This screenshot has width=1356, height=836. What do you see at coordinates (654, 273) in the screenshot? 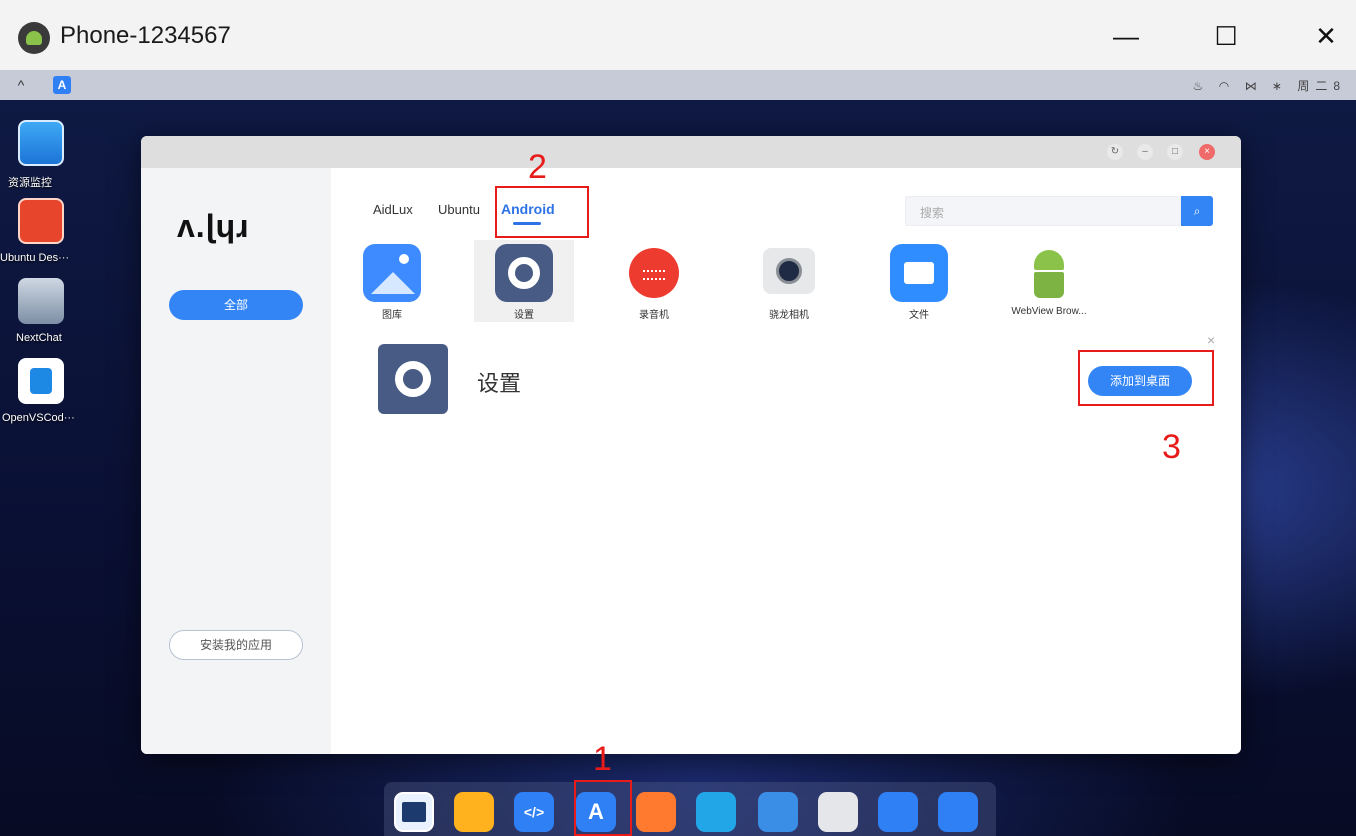
I see `recorder-icon` at bounding box center [654, 273].